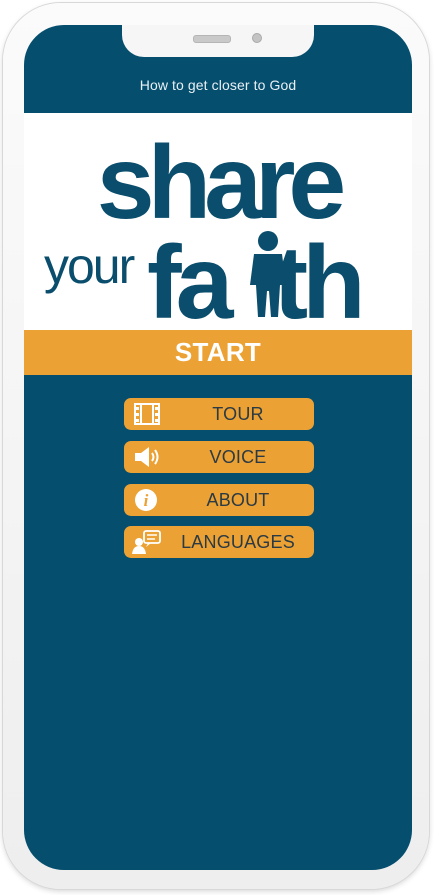 The height and width of the screenshot is (895, 434). I want to click on about-button: i ABOUT, so click(219, 500).